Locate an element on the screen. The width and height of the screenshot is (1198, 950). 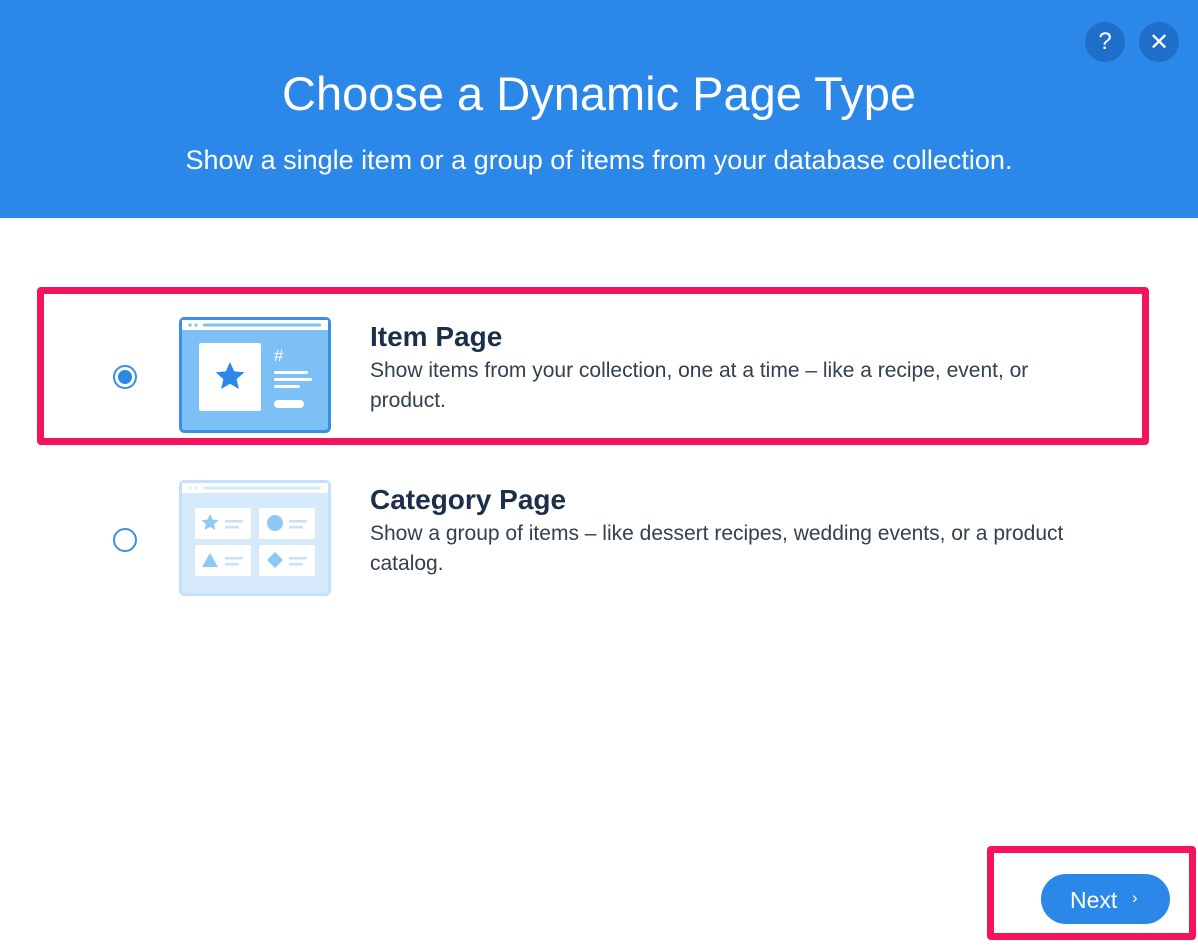
next-button-label: Next is located at coordinates (1094, 900).